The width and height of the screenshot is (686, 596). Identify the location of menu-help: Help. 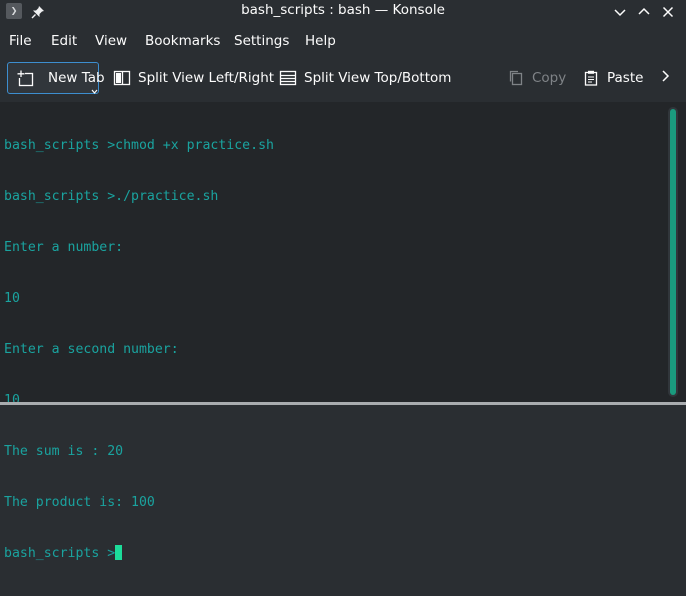
(320, 41).